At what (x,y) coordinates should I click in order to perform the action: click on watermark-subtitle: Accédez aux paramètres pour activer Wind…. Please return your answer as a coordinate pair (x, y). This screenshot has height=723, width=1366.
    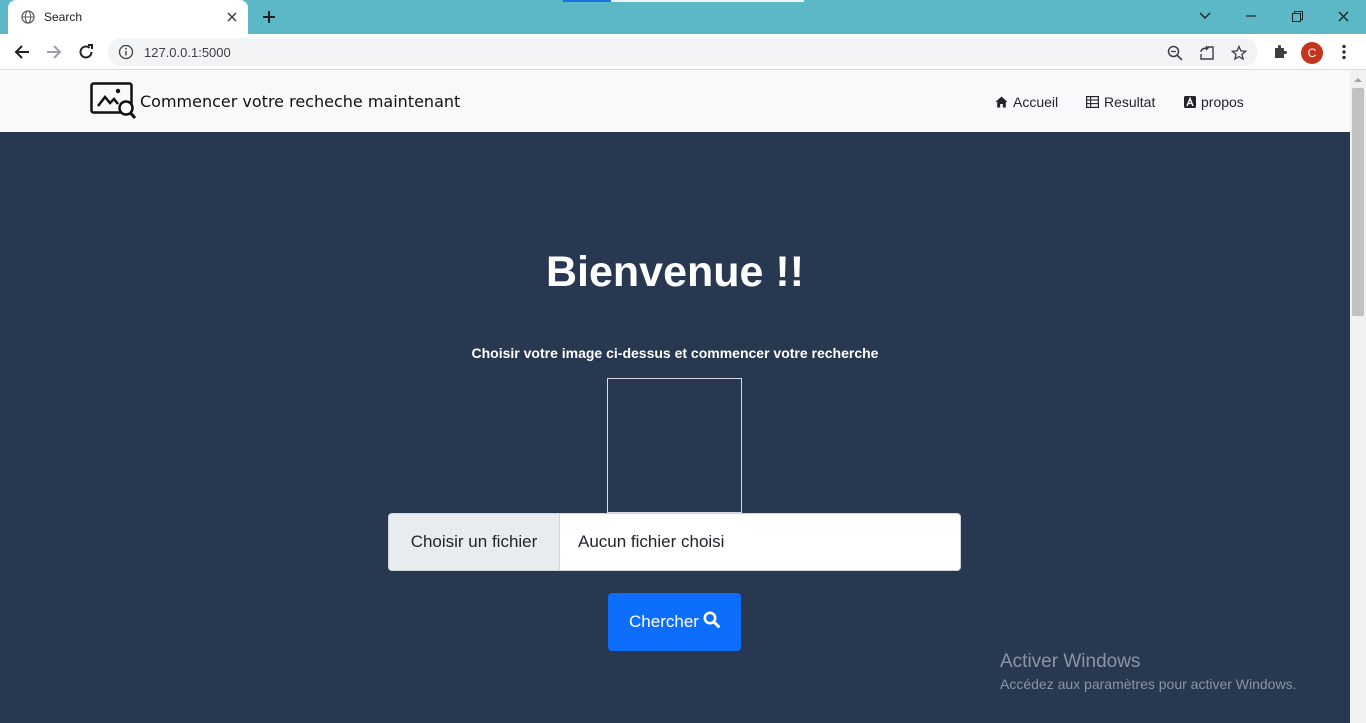
    Looking at the image, I should click on (1148, 684).